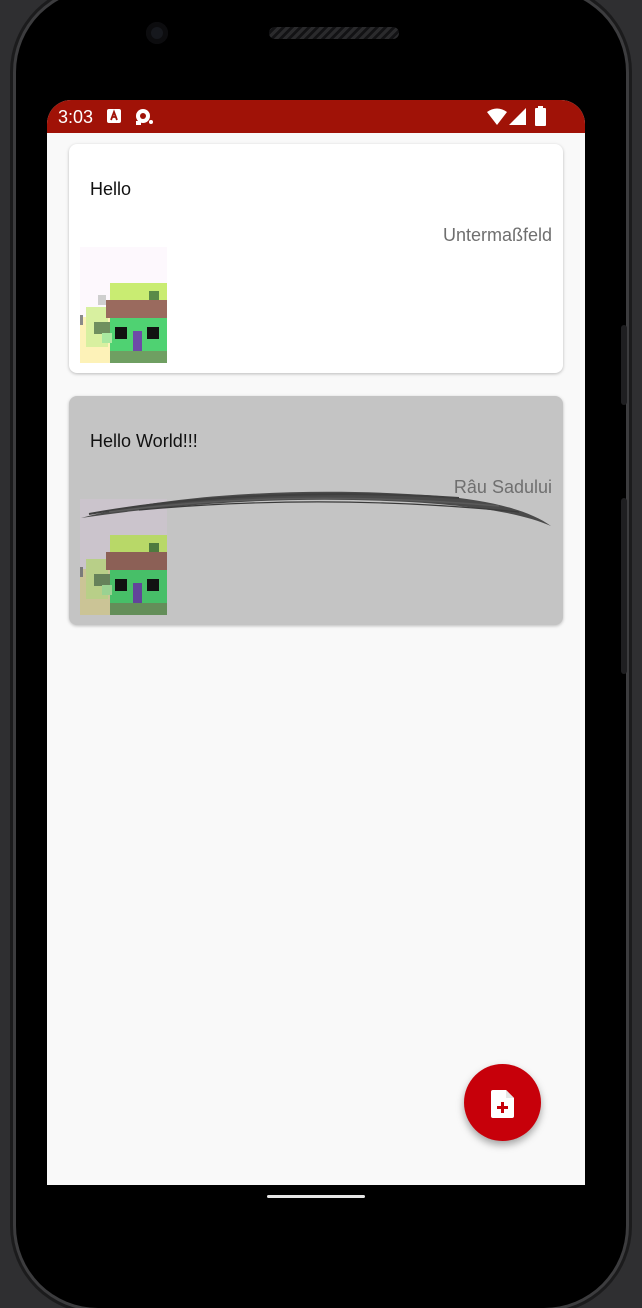 This screenshot has width=642, height=1308. Describe the element at coordinates (316, 116) in the screenshot. I see `status-bar: 3:03` at that location.